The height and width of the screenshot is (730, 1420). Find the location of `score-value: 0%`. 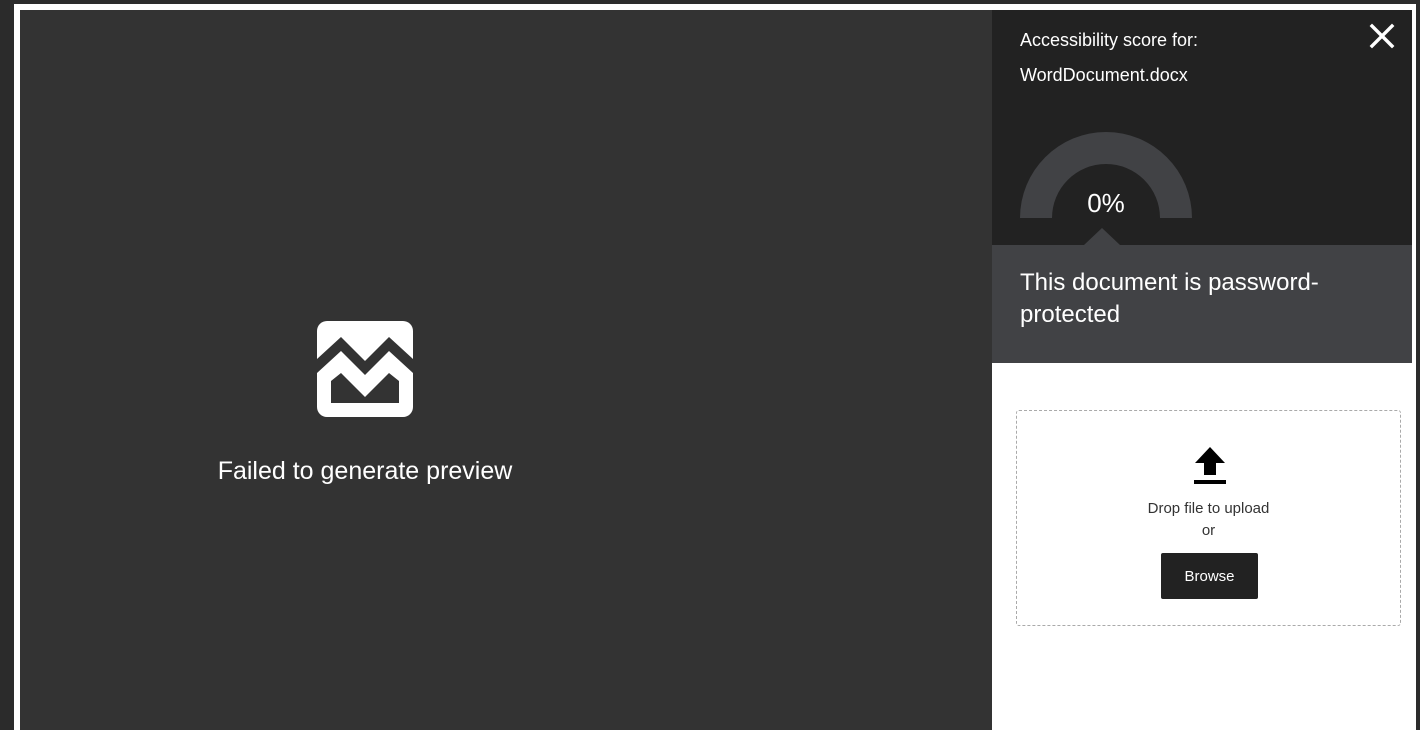

score-value: 0% is located at coordinates (1106, 203).